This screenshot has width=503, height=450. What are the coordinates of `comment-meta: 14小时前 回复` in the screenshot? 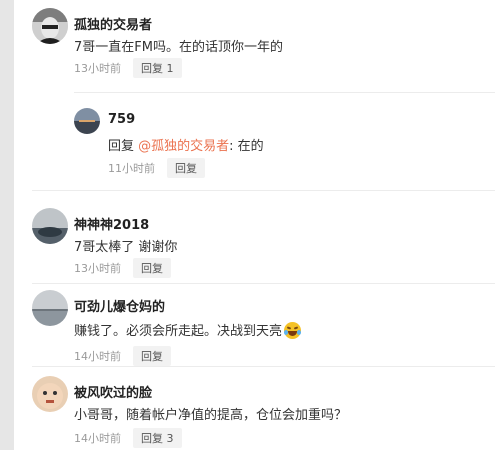 It's located at (122, 356).